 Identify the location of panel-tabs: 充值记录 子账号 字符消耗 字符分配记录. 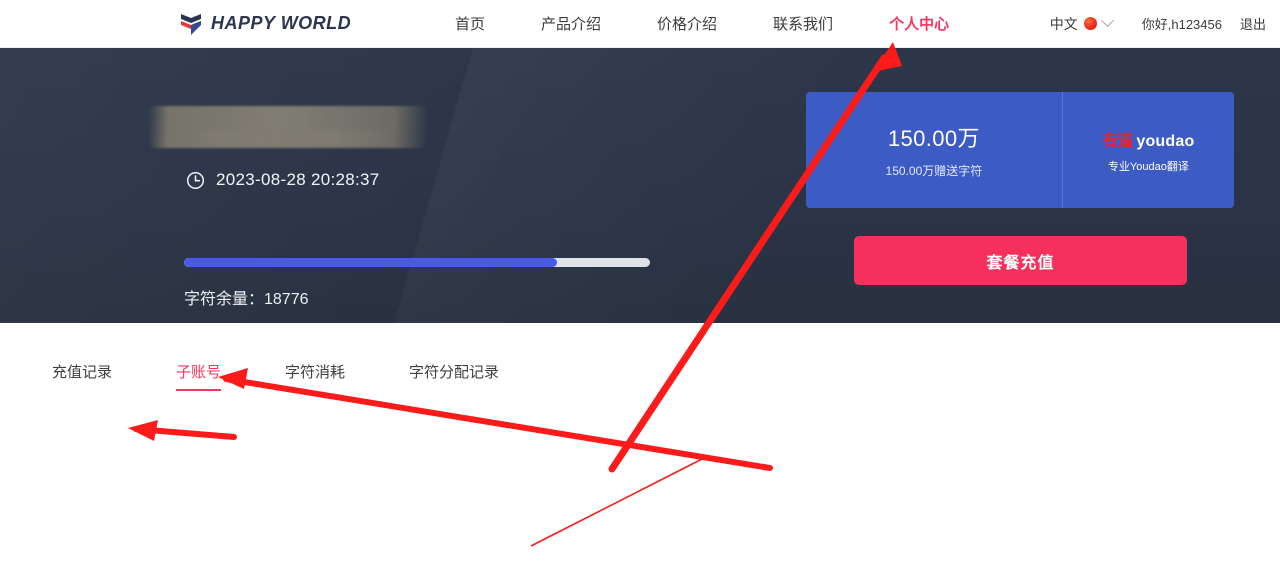
(275, 376).